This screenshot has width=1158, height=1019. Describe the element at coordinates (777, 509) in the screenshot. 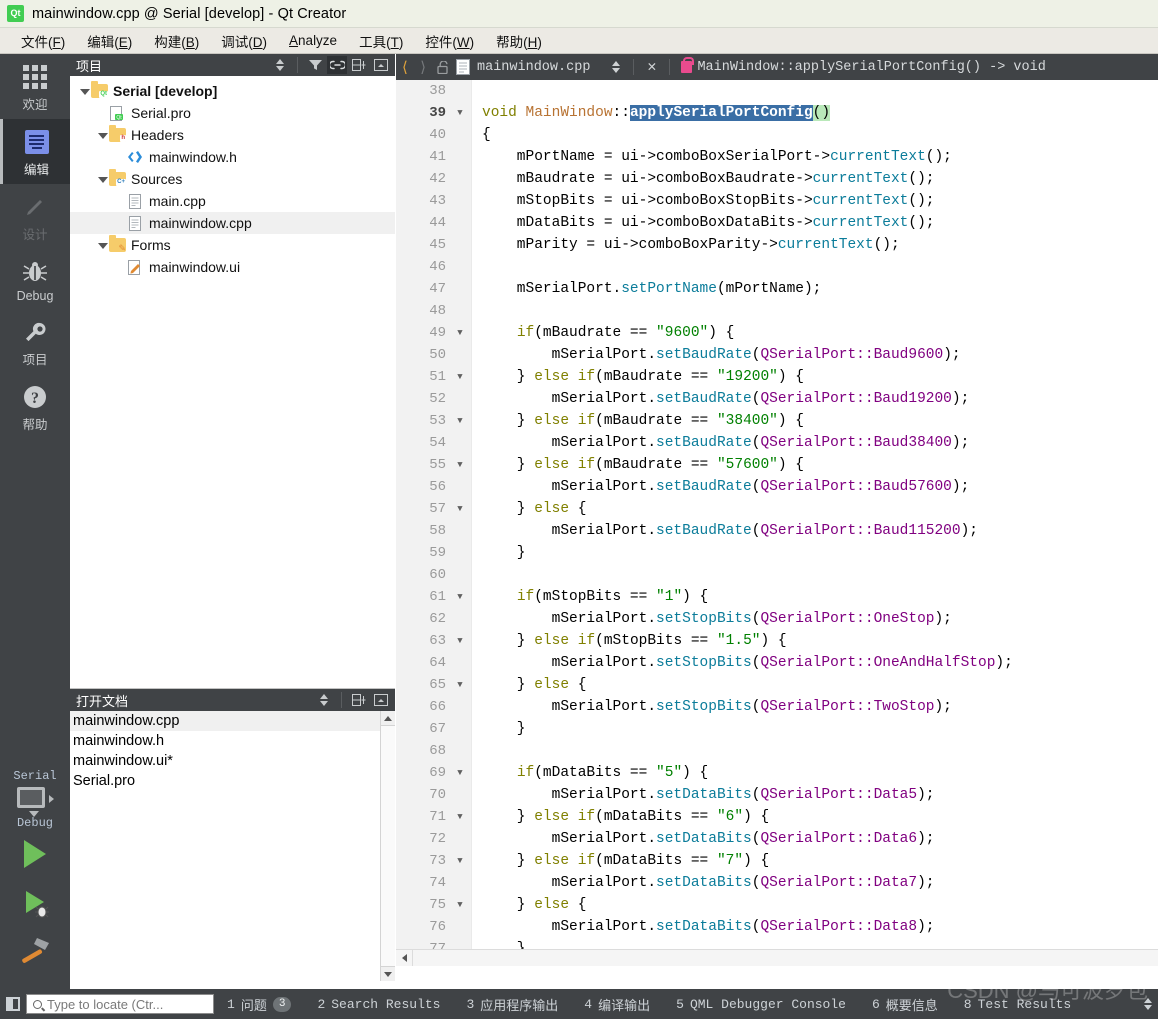

I see `code-line: 57 ▼ } else {` at that location.